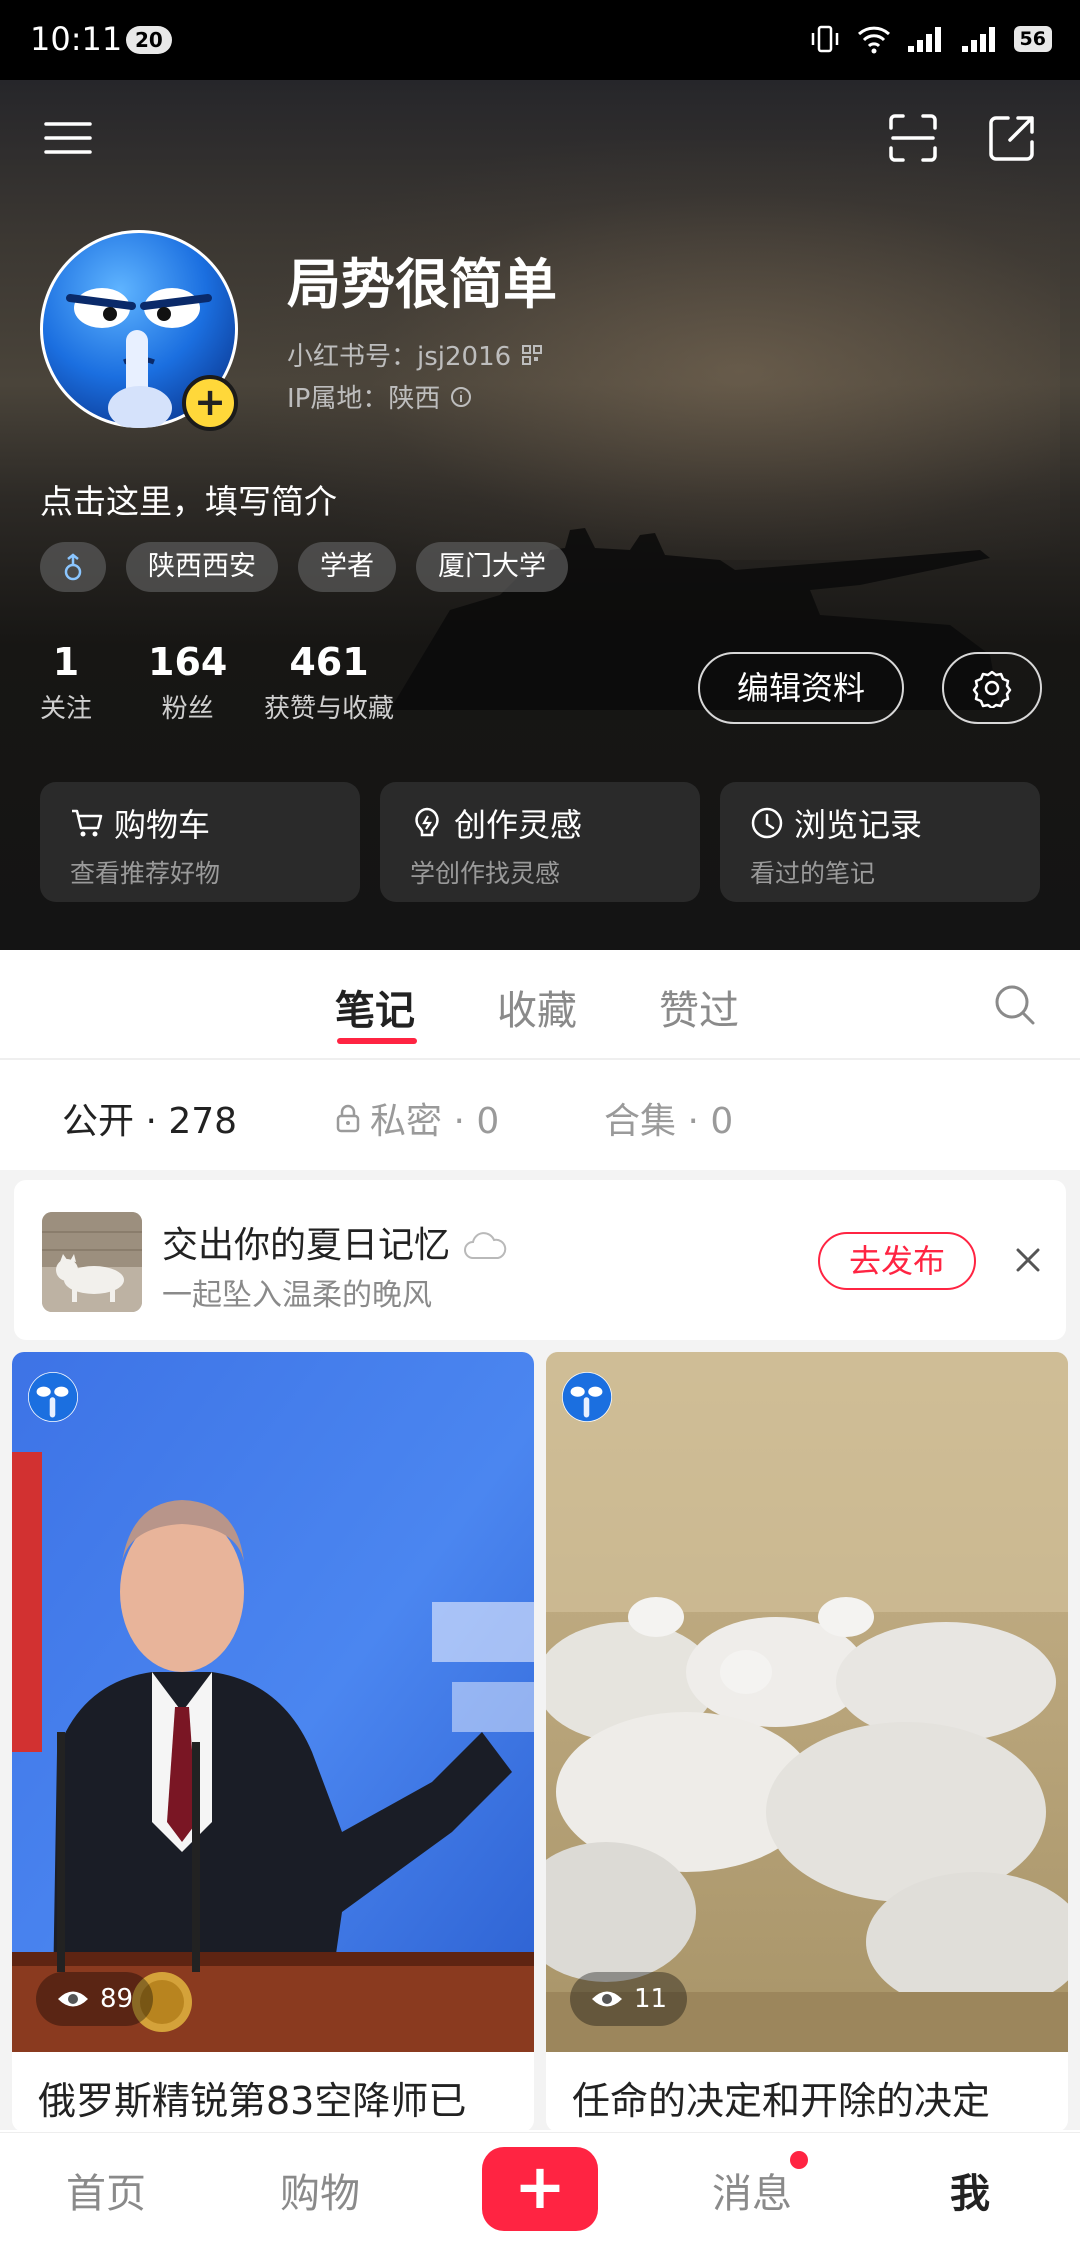  Describe the element at coordinates (767, 823) in the screenshot. I see `clock-icon` at that location.